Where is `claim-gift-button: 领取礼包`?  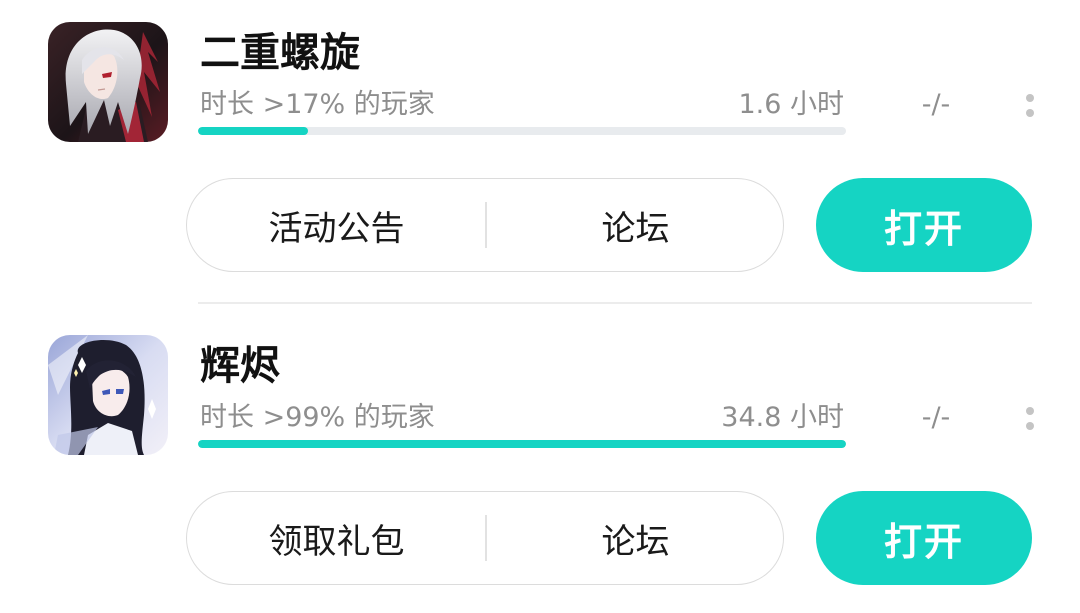 claim-gift-button: 领取礼包 is located at coordinates (336, 538).